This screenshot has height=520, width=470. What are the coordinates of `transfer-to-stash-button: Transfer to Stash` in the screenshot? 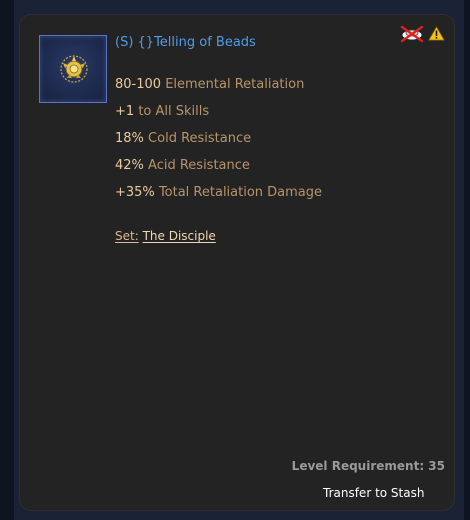 It's located at (373, 493).